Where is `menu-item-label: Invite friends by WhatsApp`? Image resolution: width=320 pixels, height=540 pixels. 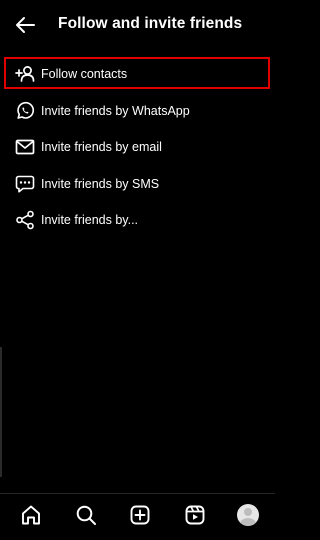 menu-item-label: Invite friends by WhatsApp is located at coordinates (115, 110).